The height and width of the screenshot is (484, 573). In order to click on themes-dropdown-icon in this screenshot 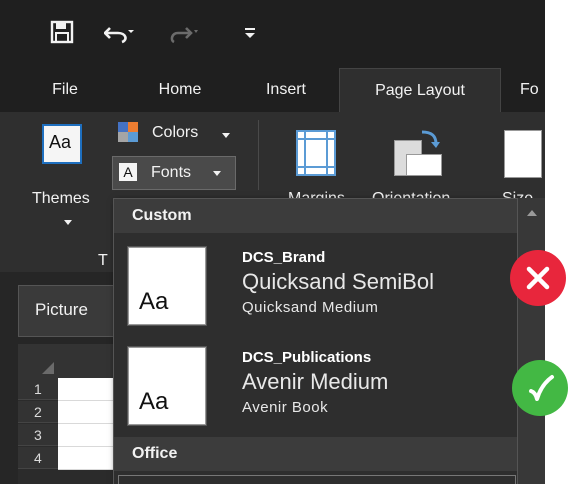, I will do `click(68, 222)`.